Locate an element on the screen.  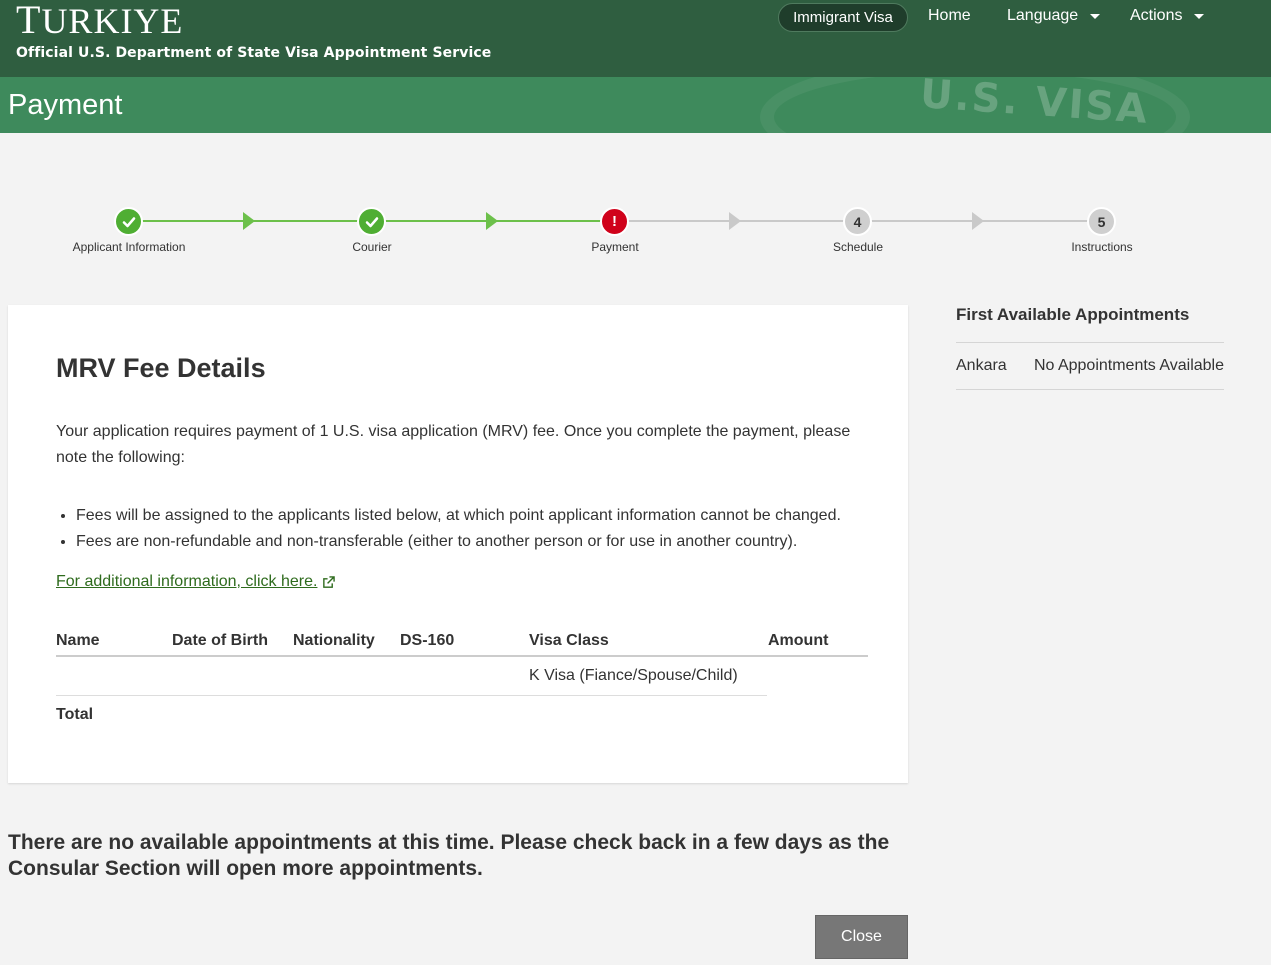
nav-actions: Actions is located at coordinates (1167, 16).